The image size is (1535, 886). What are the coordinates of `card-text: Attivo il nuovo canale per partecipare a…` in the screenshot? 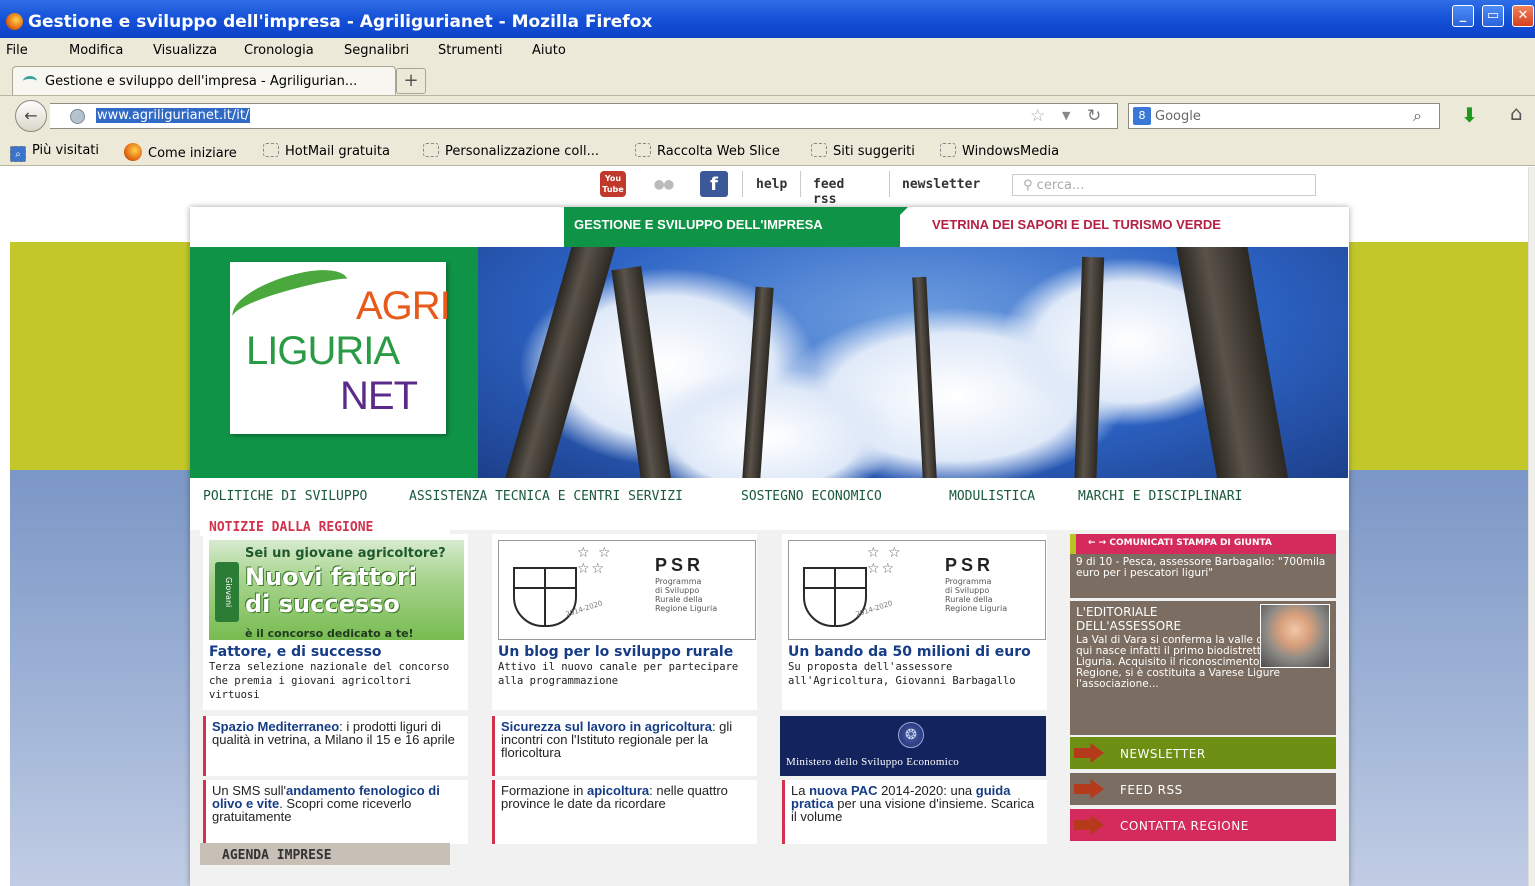 It's located at (618, 674).